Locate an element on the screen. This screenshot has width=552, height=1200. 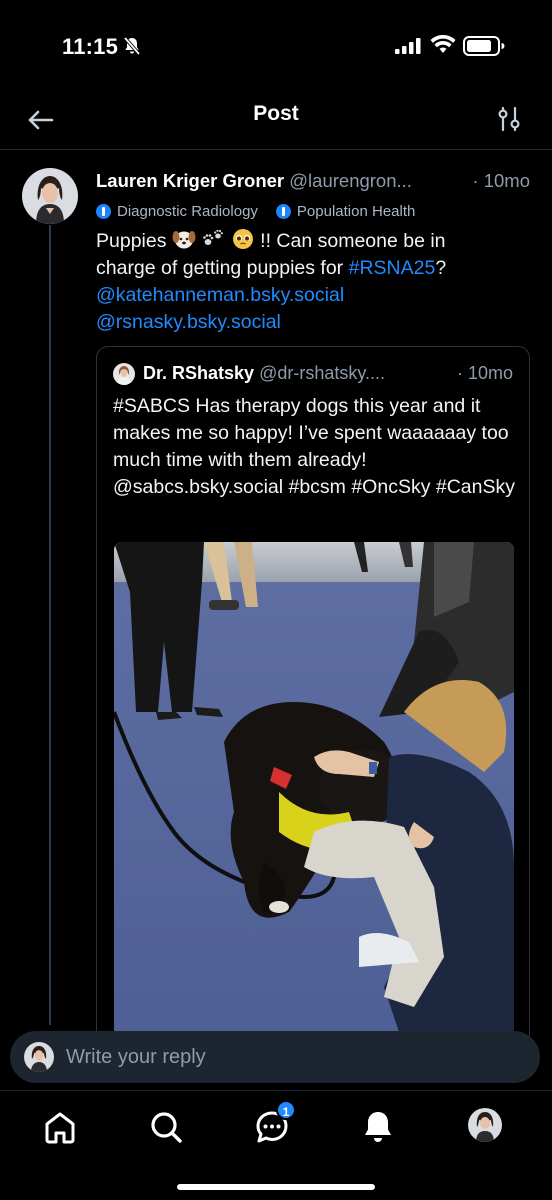
author-avatar is located at coordinates (50, 196).